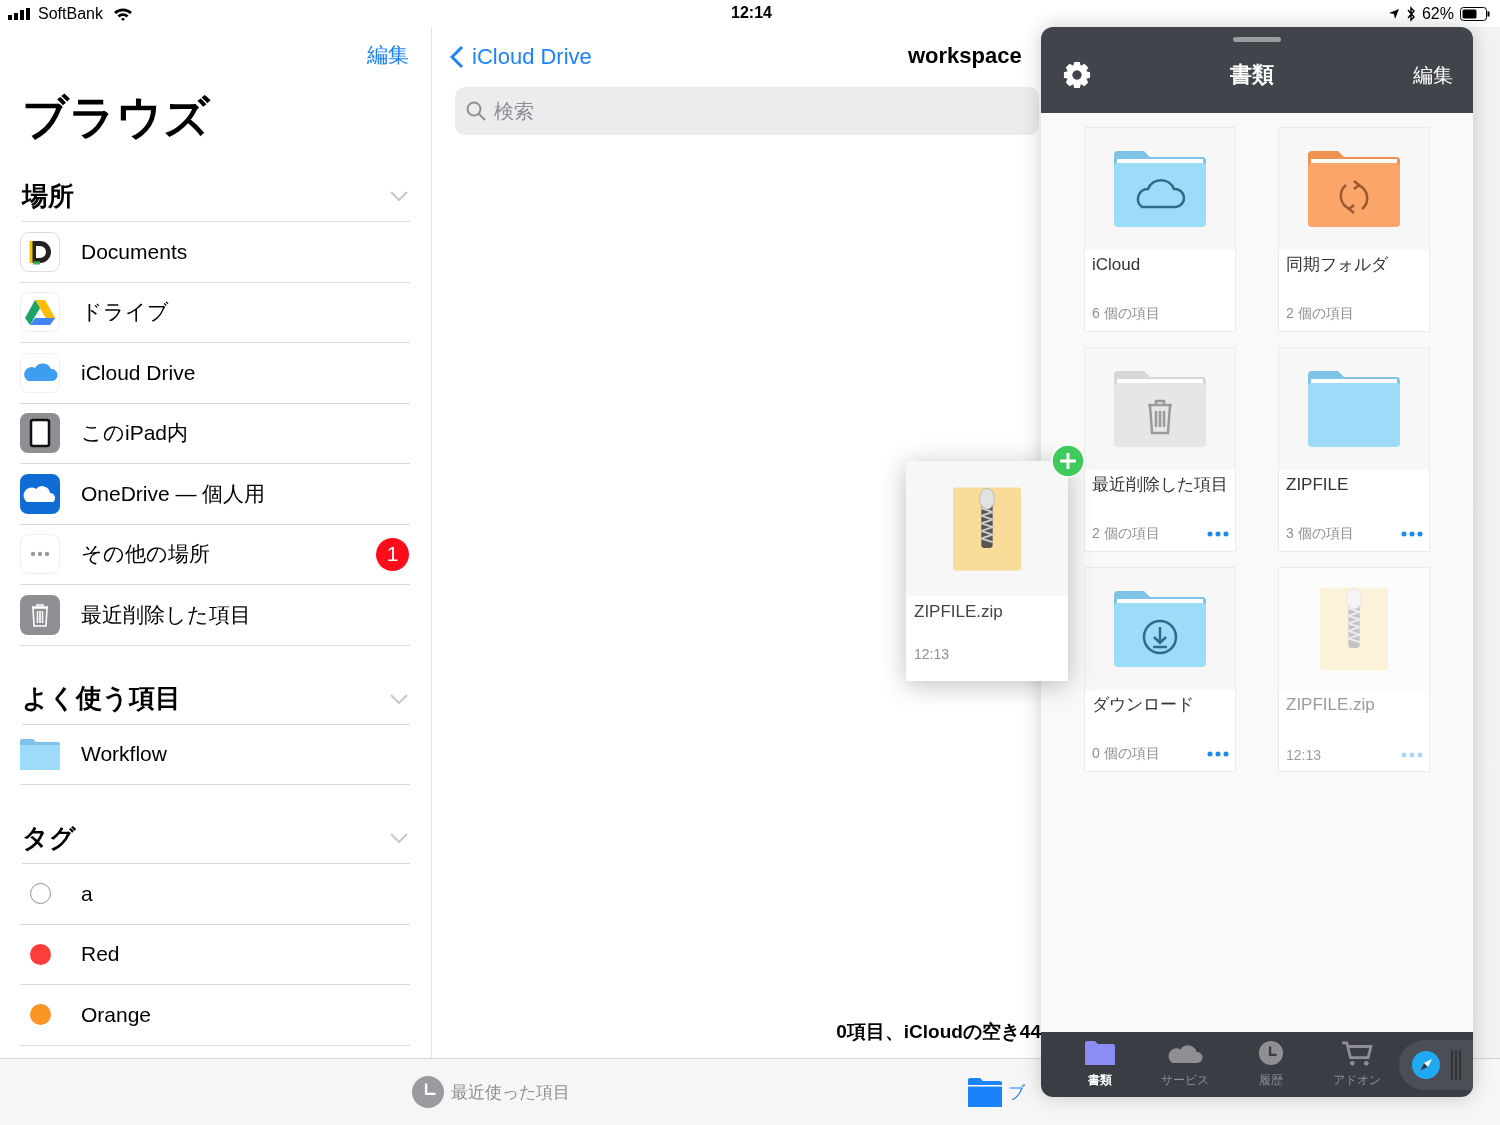 The height and width of the screenshot is (1125, 1500). I want to click on bluetooth-icon, so click(1410, 13).